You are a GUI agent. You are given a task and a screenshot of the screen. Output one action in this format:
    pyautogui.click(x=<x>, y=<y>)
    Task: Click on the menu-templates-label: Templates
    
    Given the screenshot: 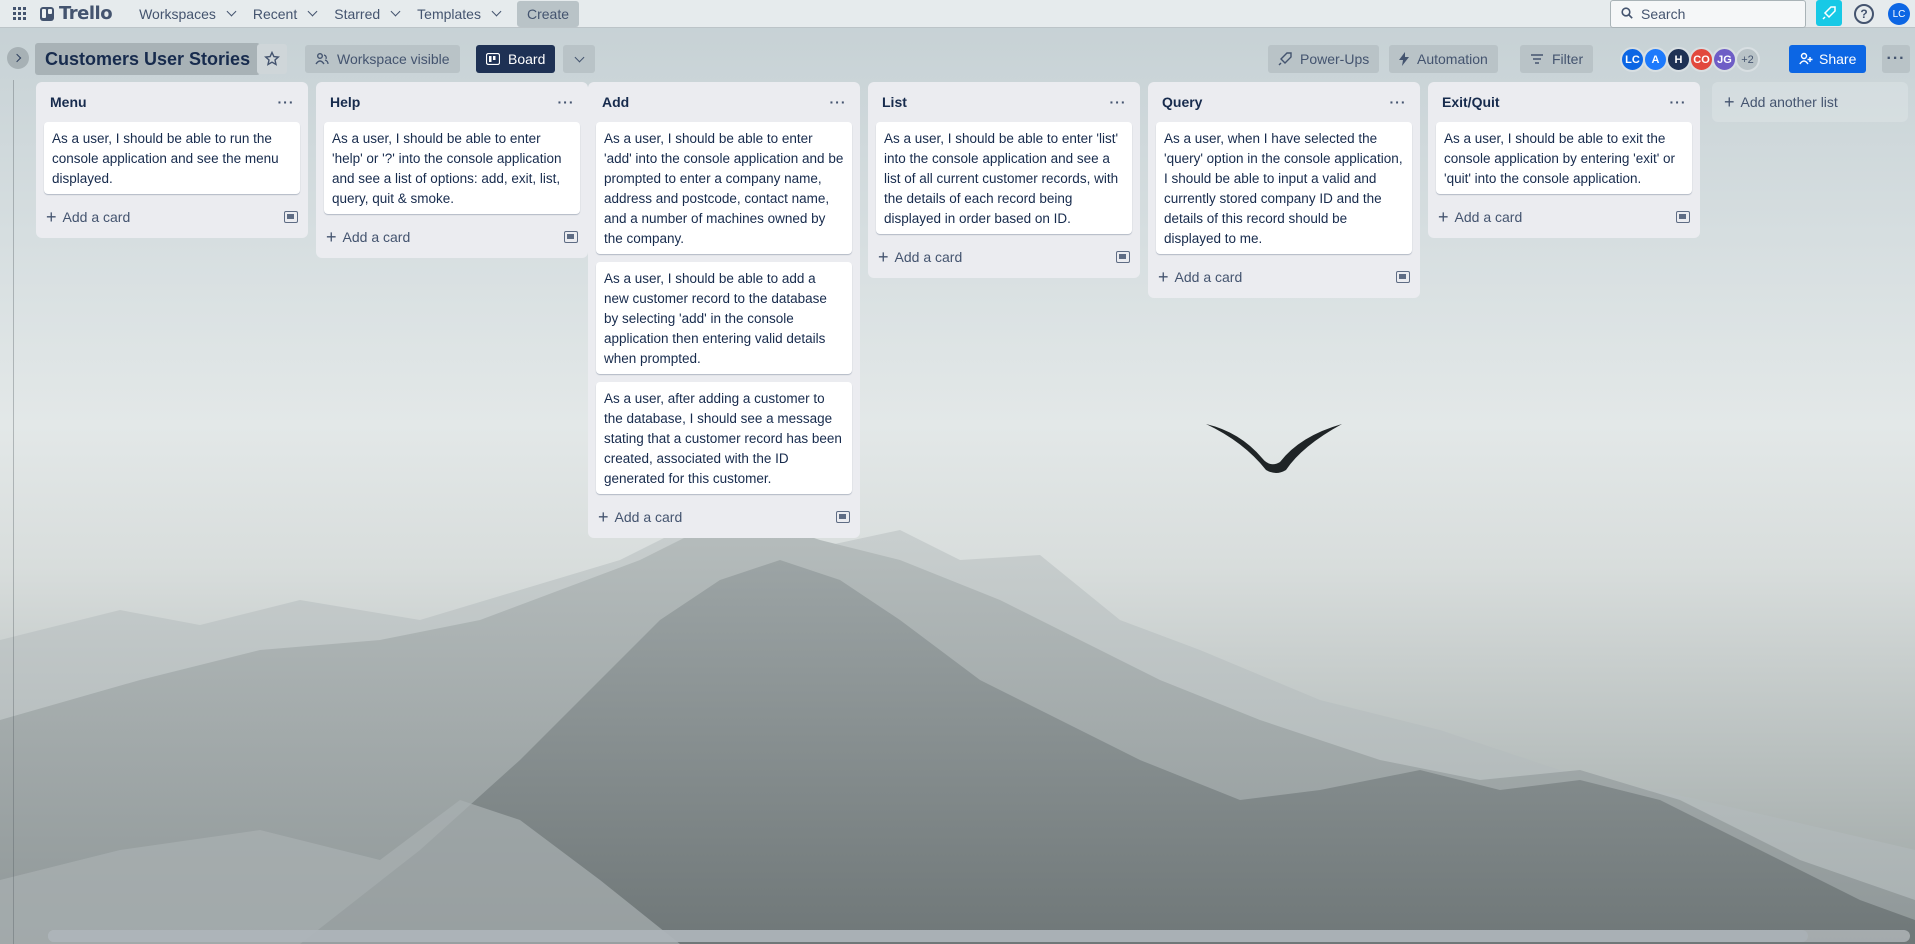 What is the action you would take?
    pyautogui.click(x=449, y=13)
    